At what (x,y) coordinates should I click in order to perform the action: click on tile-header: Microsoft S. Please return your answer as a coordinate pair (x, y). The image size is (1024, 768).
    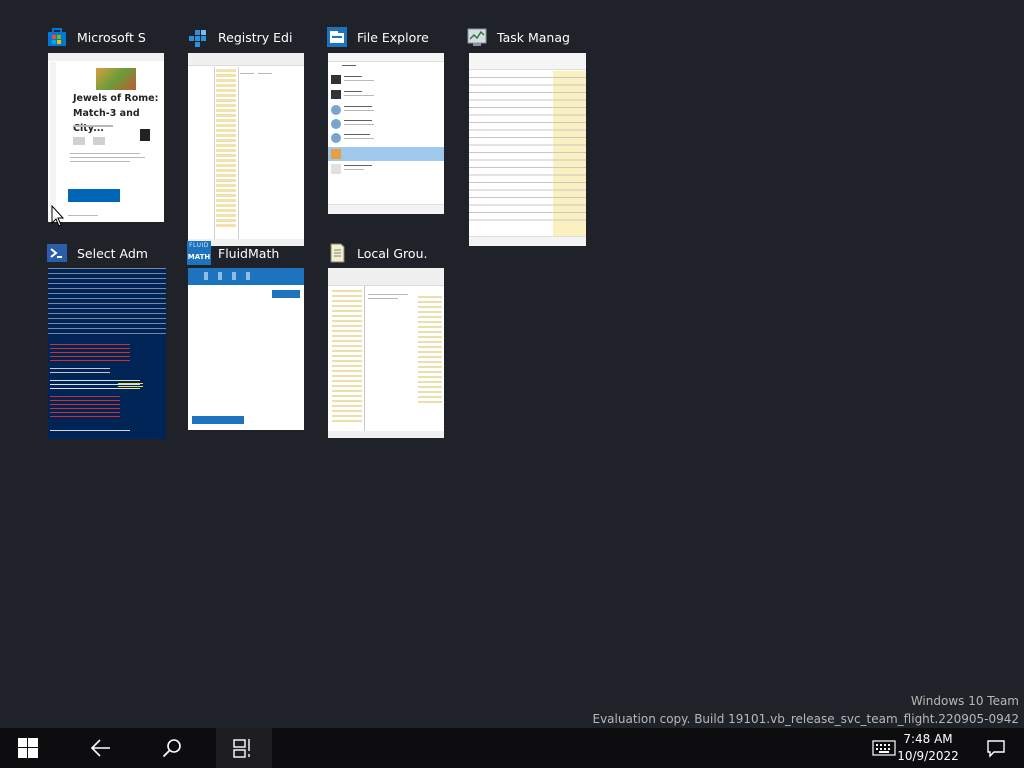
    Looking at the image, I should click on (106, 37).